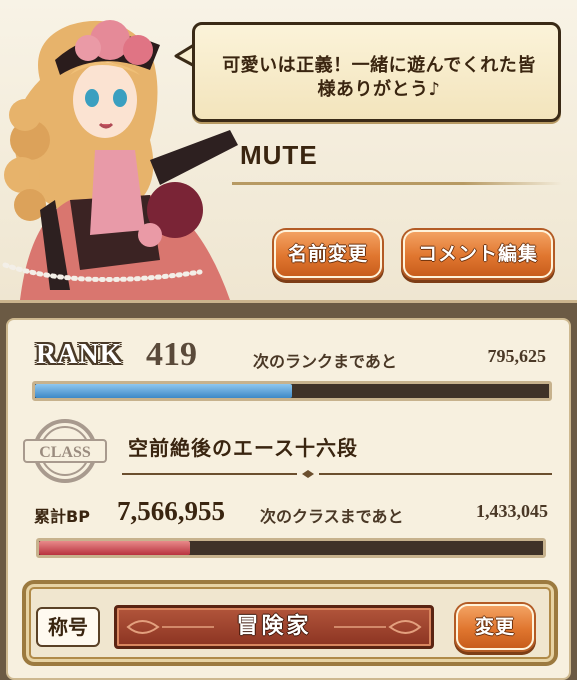  What do you see at coordinates (163, 391) in the screenshot?
I see `rank-progress-fill` at bounding box center [163, 391].